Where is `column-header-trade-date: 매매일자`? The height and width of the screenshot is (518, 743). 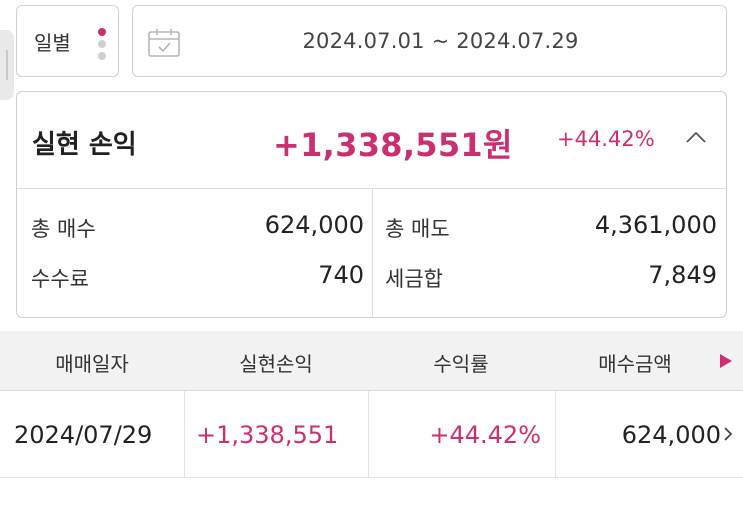
column-header-trade-date: 매매일자 is located at coordinates (92, 362).